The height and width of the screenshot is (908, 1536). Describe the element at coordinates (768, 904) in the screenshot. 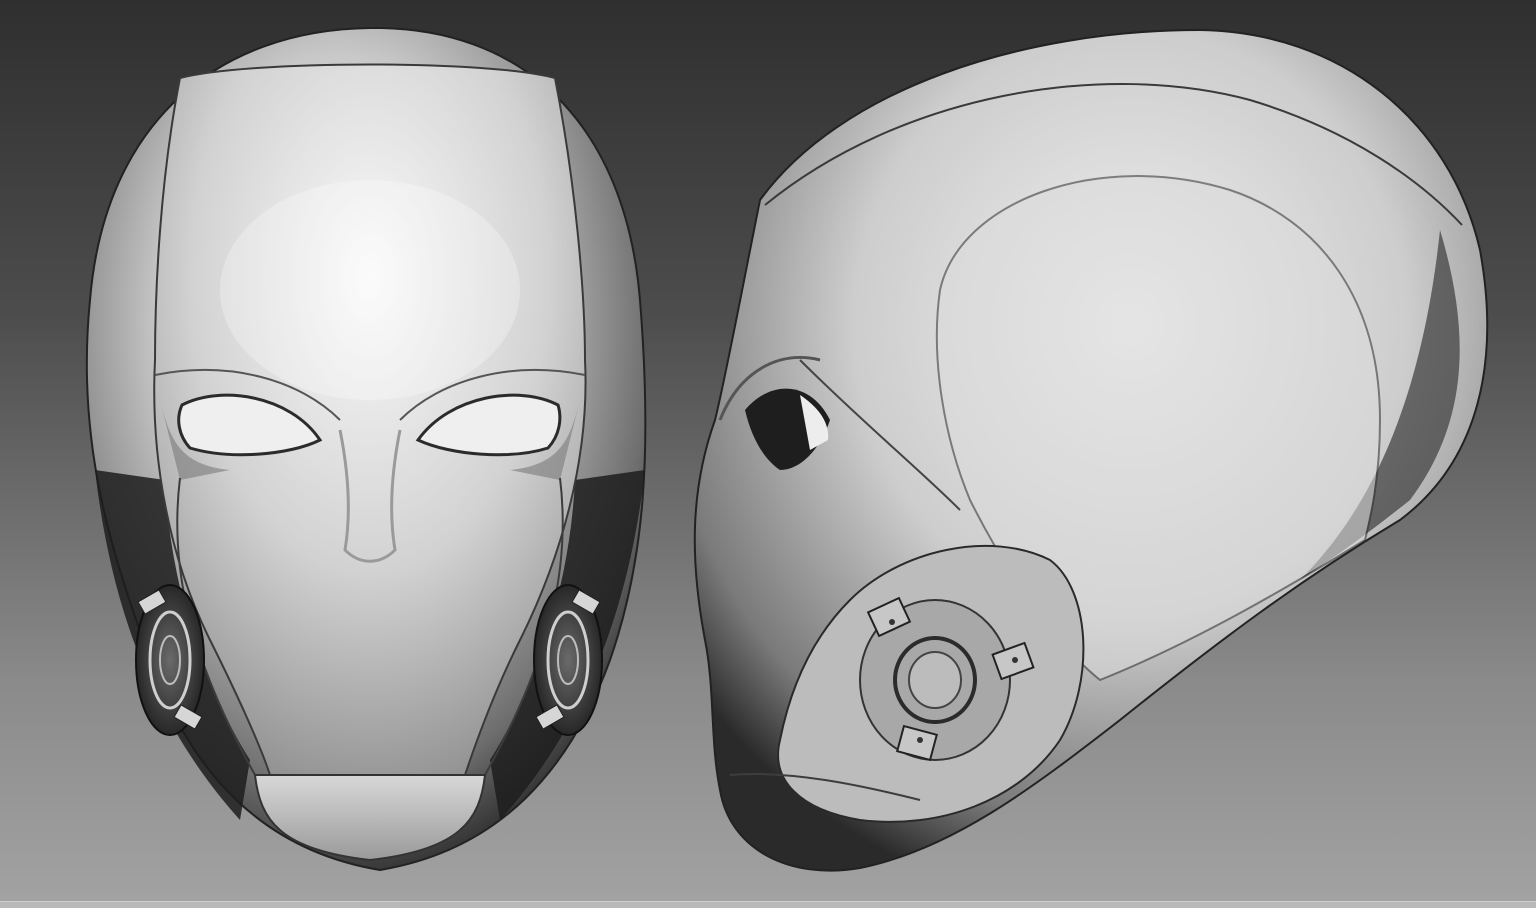

I see `viewport-bottom-strip` at that location.